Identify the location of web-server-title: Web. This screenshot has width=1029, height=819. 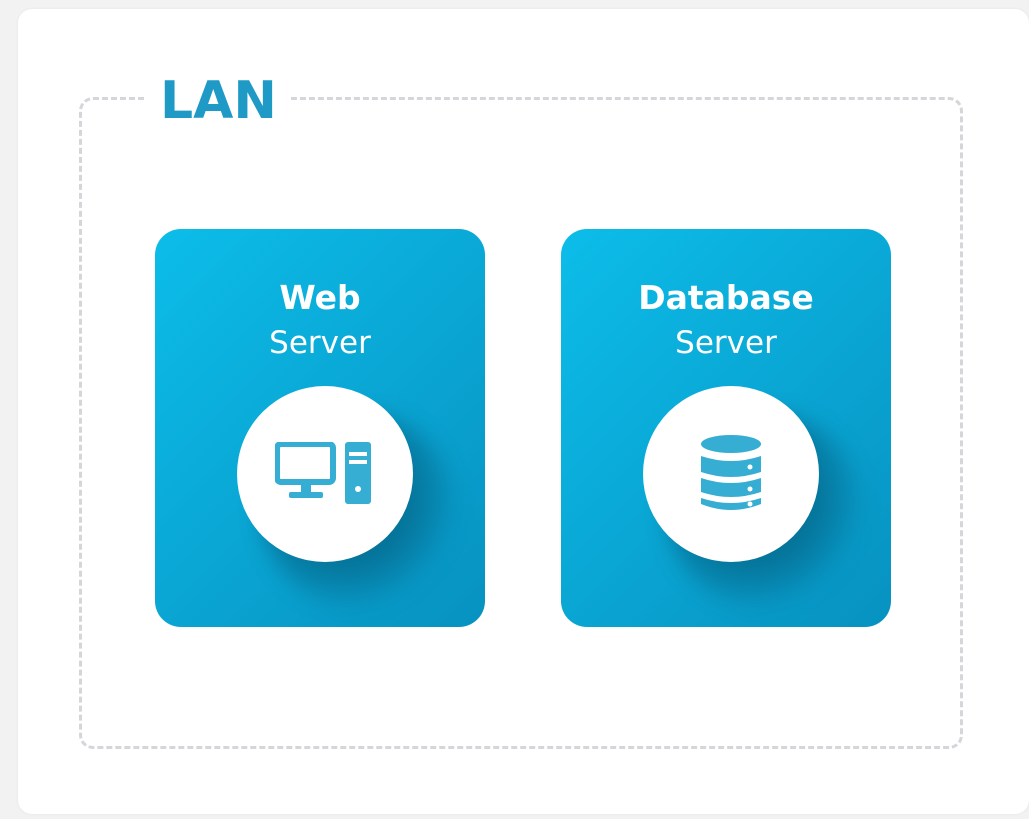
(320, 297).